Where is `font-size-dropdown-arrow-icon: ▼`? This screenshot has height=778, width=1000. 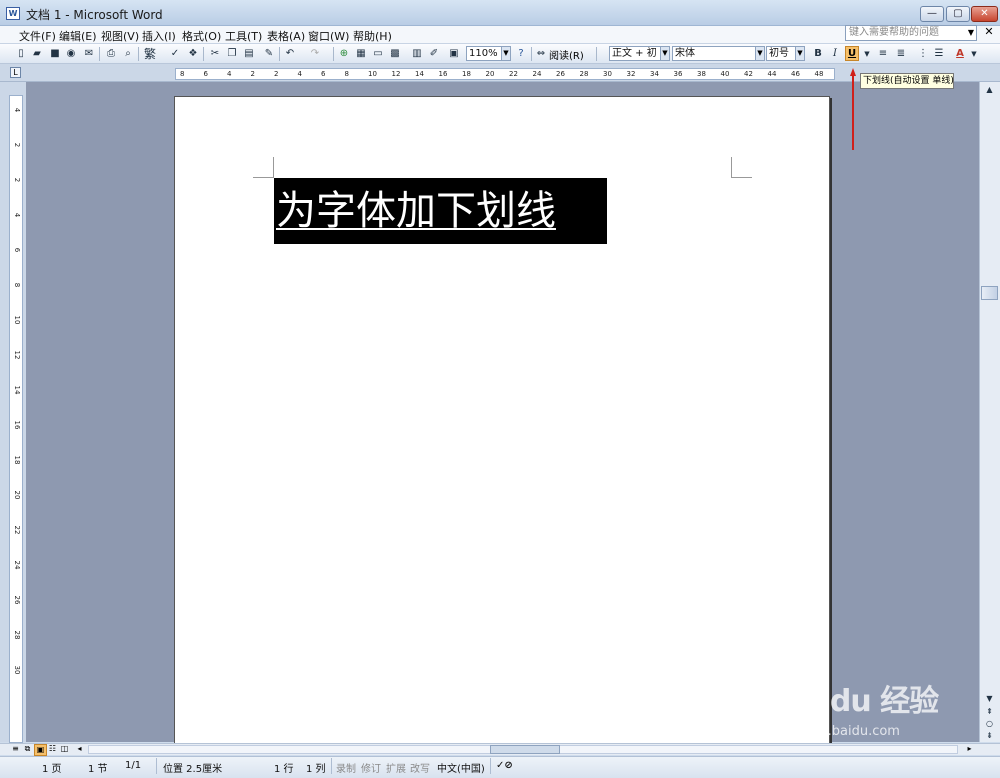
font-size-dropdown-arrow-icon: ▼ is located at coordinates (800, 53).